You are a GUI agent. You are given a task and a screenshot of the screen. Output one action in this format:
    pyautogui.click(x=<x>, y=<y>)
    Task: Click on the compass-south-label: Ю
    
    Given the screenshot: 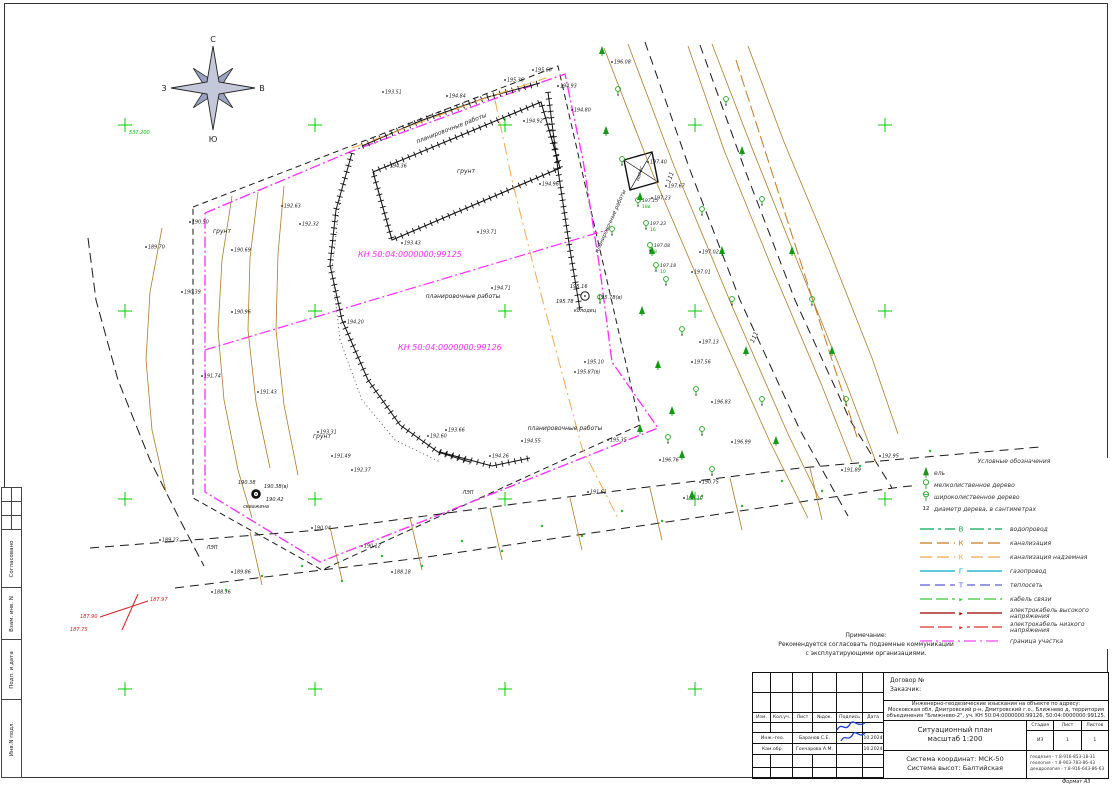 What is the action you would take?
    pyautogui.click(x=213, y=139)
    